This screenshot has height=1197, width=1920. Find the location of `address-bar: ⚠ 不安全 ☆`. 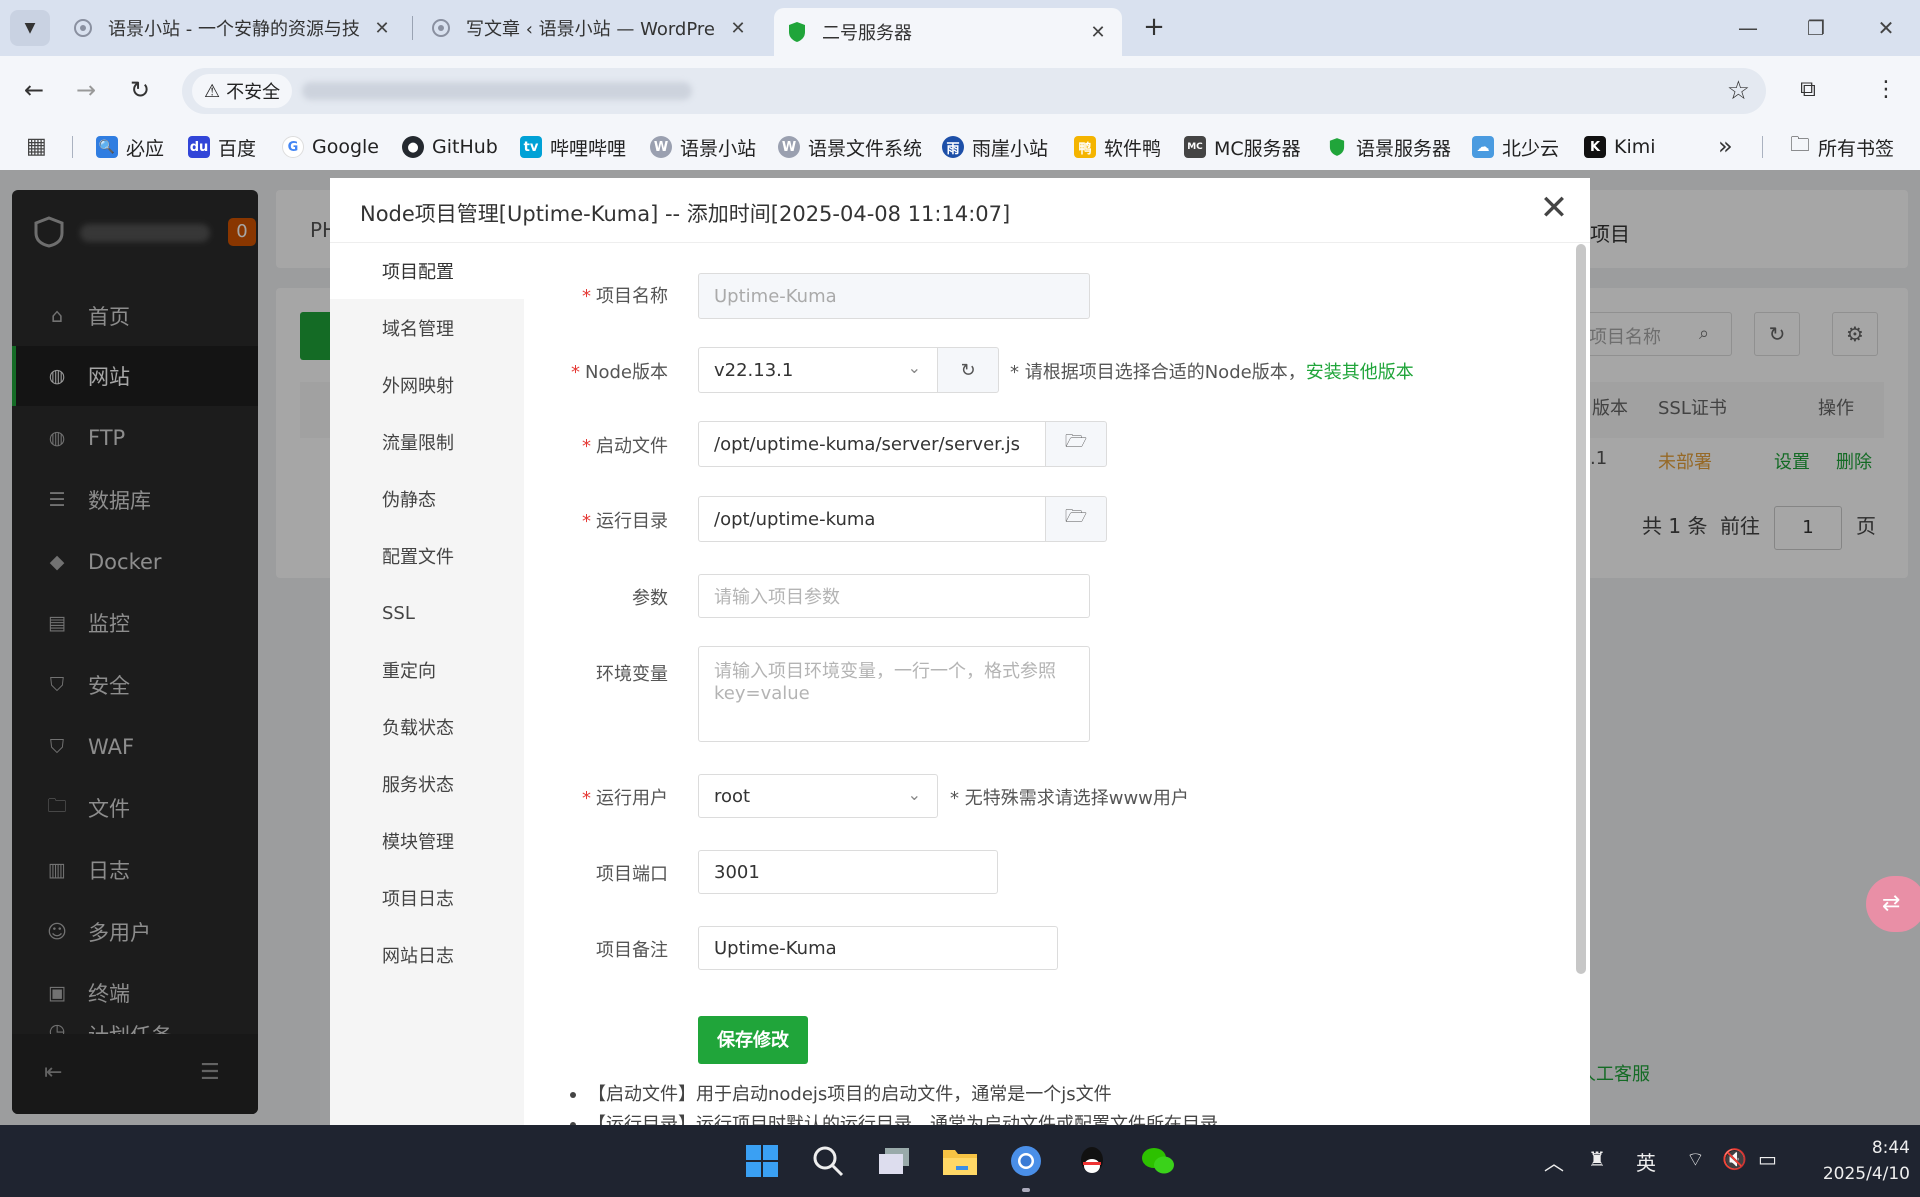

address-bar: ⚠ 不安全 ☆ is located at coordinates (974, 91).